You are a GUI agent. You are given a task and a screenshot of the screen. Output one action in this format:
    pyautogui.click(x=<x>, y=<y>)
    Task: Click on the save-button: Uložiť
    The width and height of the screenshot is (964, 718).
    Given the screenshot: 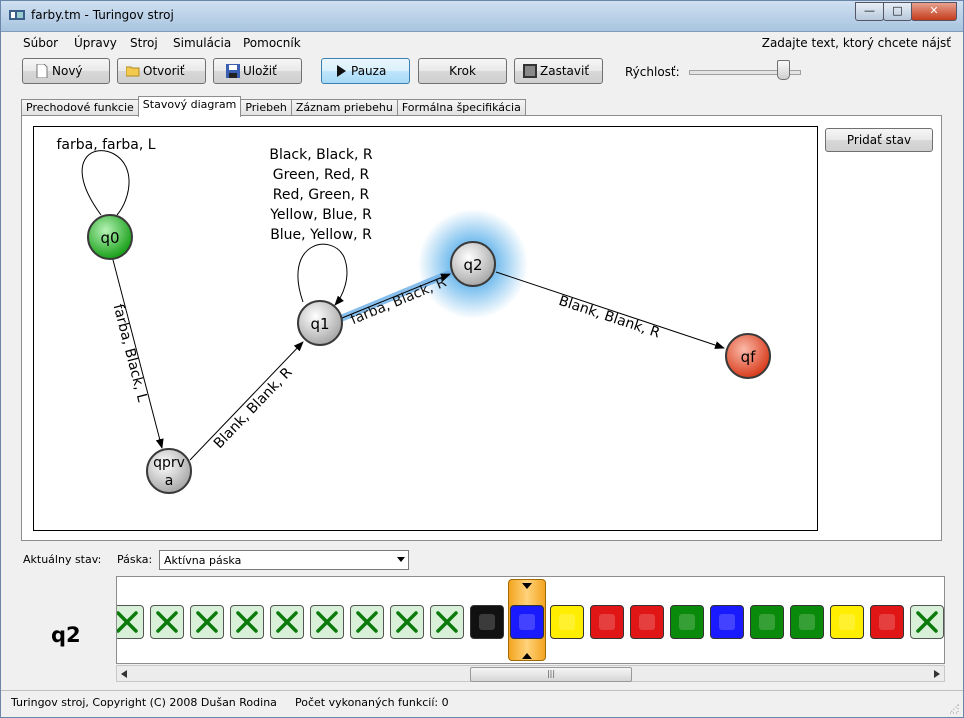 What is the action you would take?
    pyautogui.click(x=257, y=71)
    